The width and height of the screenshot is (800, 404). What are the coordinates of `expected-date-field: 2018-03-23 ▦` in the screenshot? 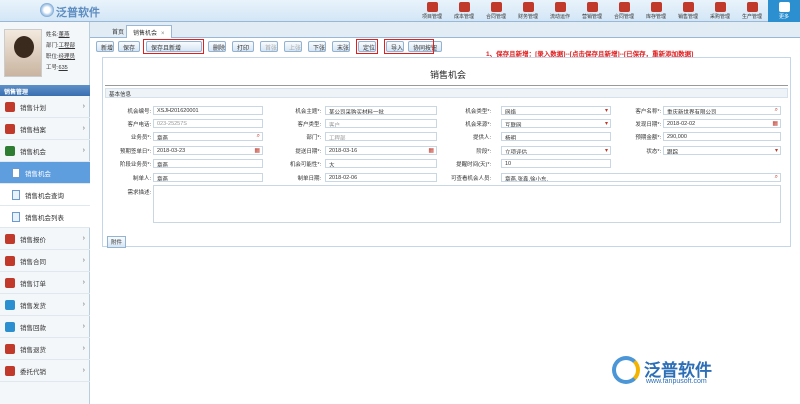 It's located at (208, 150).